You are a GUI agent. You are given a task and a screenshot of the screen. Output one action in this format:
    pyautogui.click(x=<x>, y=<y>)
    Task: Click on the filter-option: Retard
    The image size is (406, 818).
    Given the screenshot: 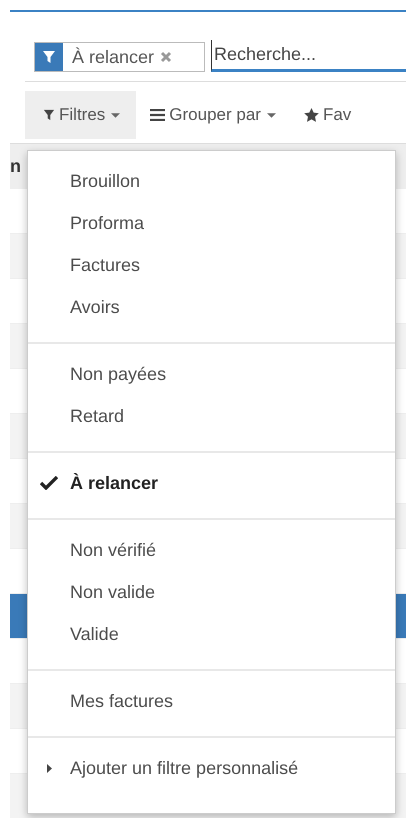 What is the action you would take?
    pyautogui.click(x=211, y=416)
    